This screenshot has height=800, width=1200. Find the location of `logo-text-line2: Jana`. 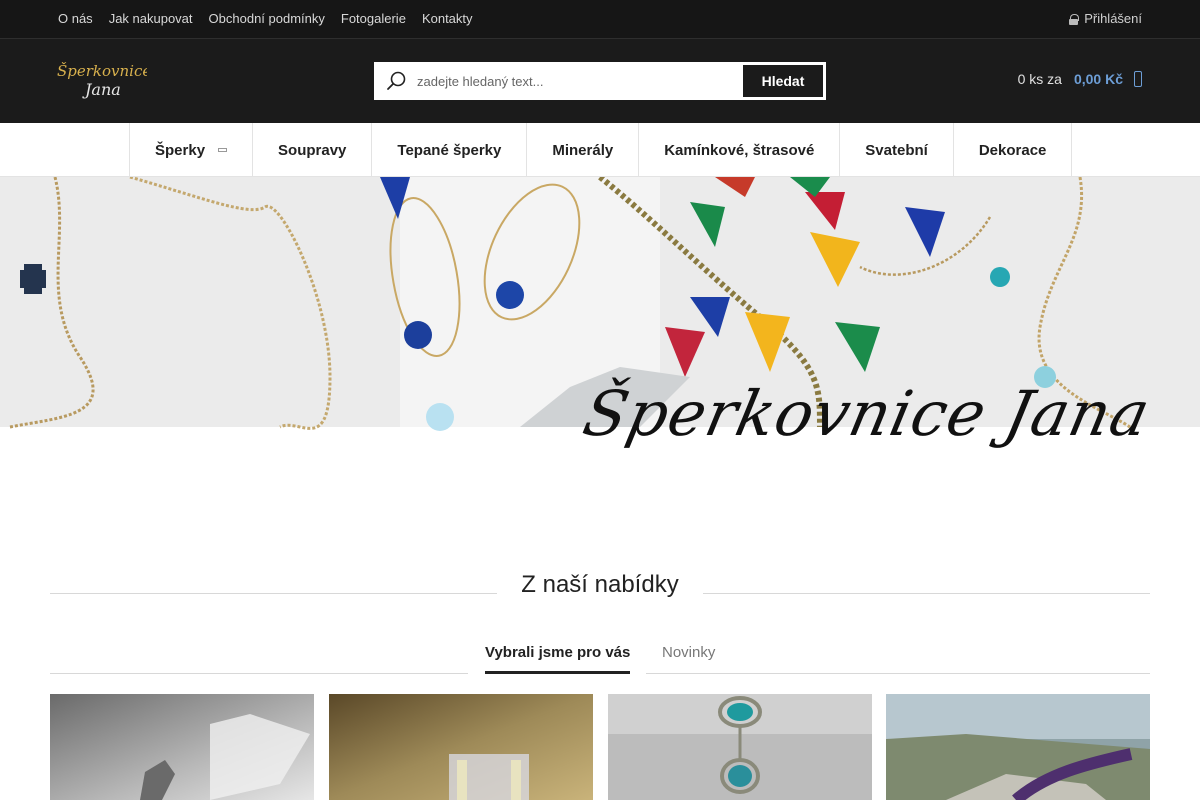

logo-text-line2: Jana is located at coordinates (101, 89).